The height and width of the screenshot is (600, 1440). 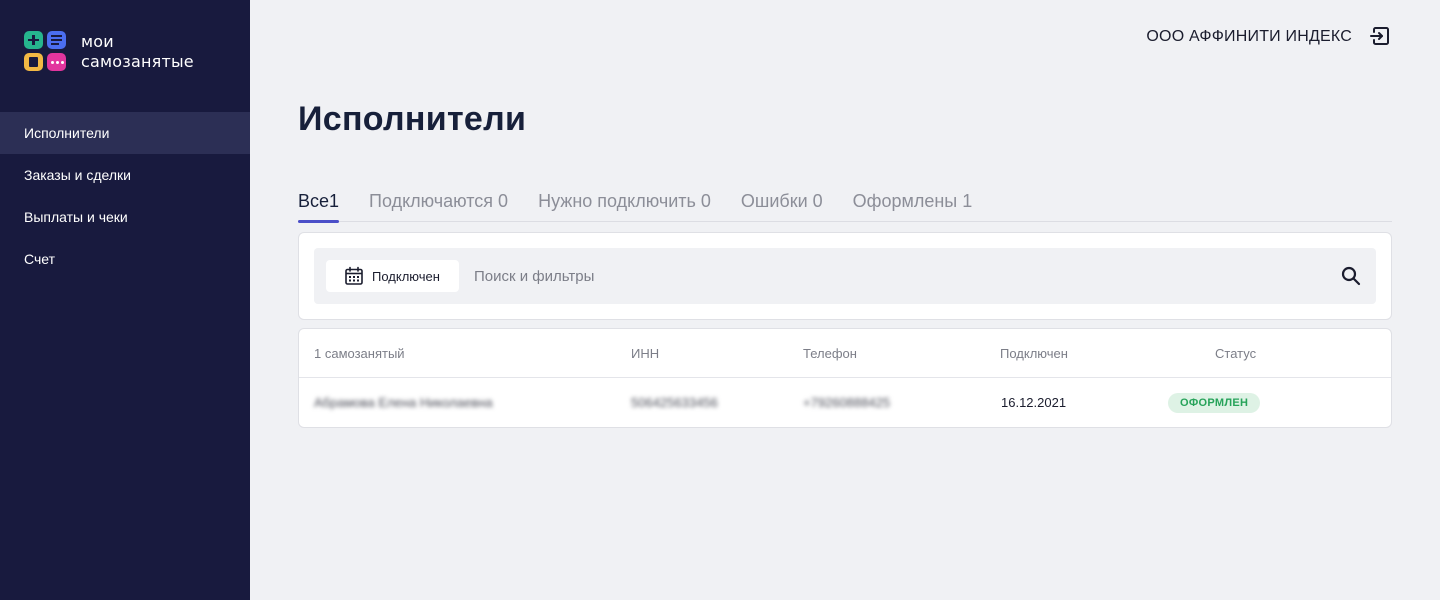 I want to click on logo-line-2: самозанятые, so click(x=137, y=61).